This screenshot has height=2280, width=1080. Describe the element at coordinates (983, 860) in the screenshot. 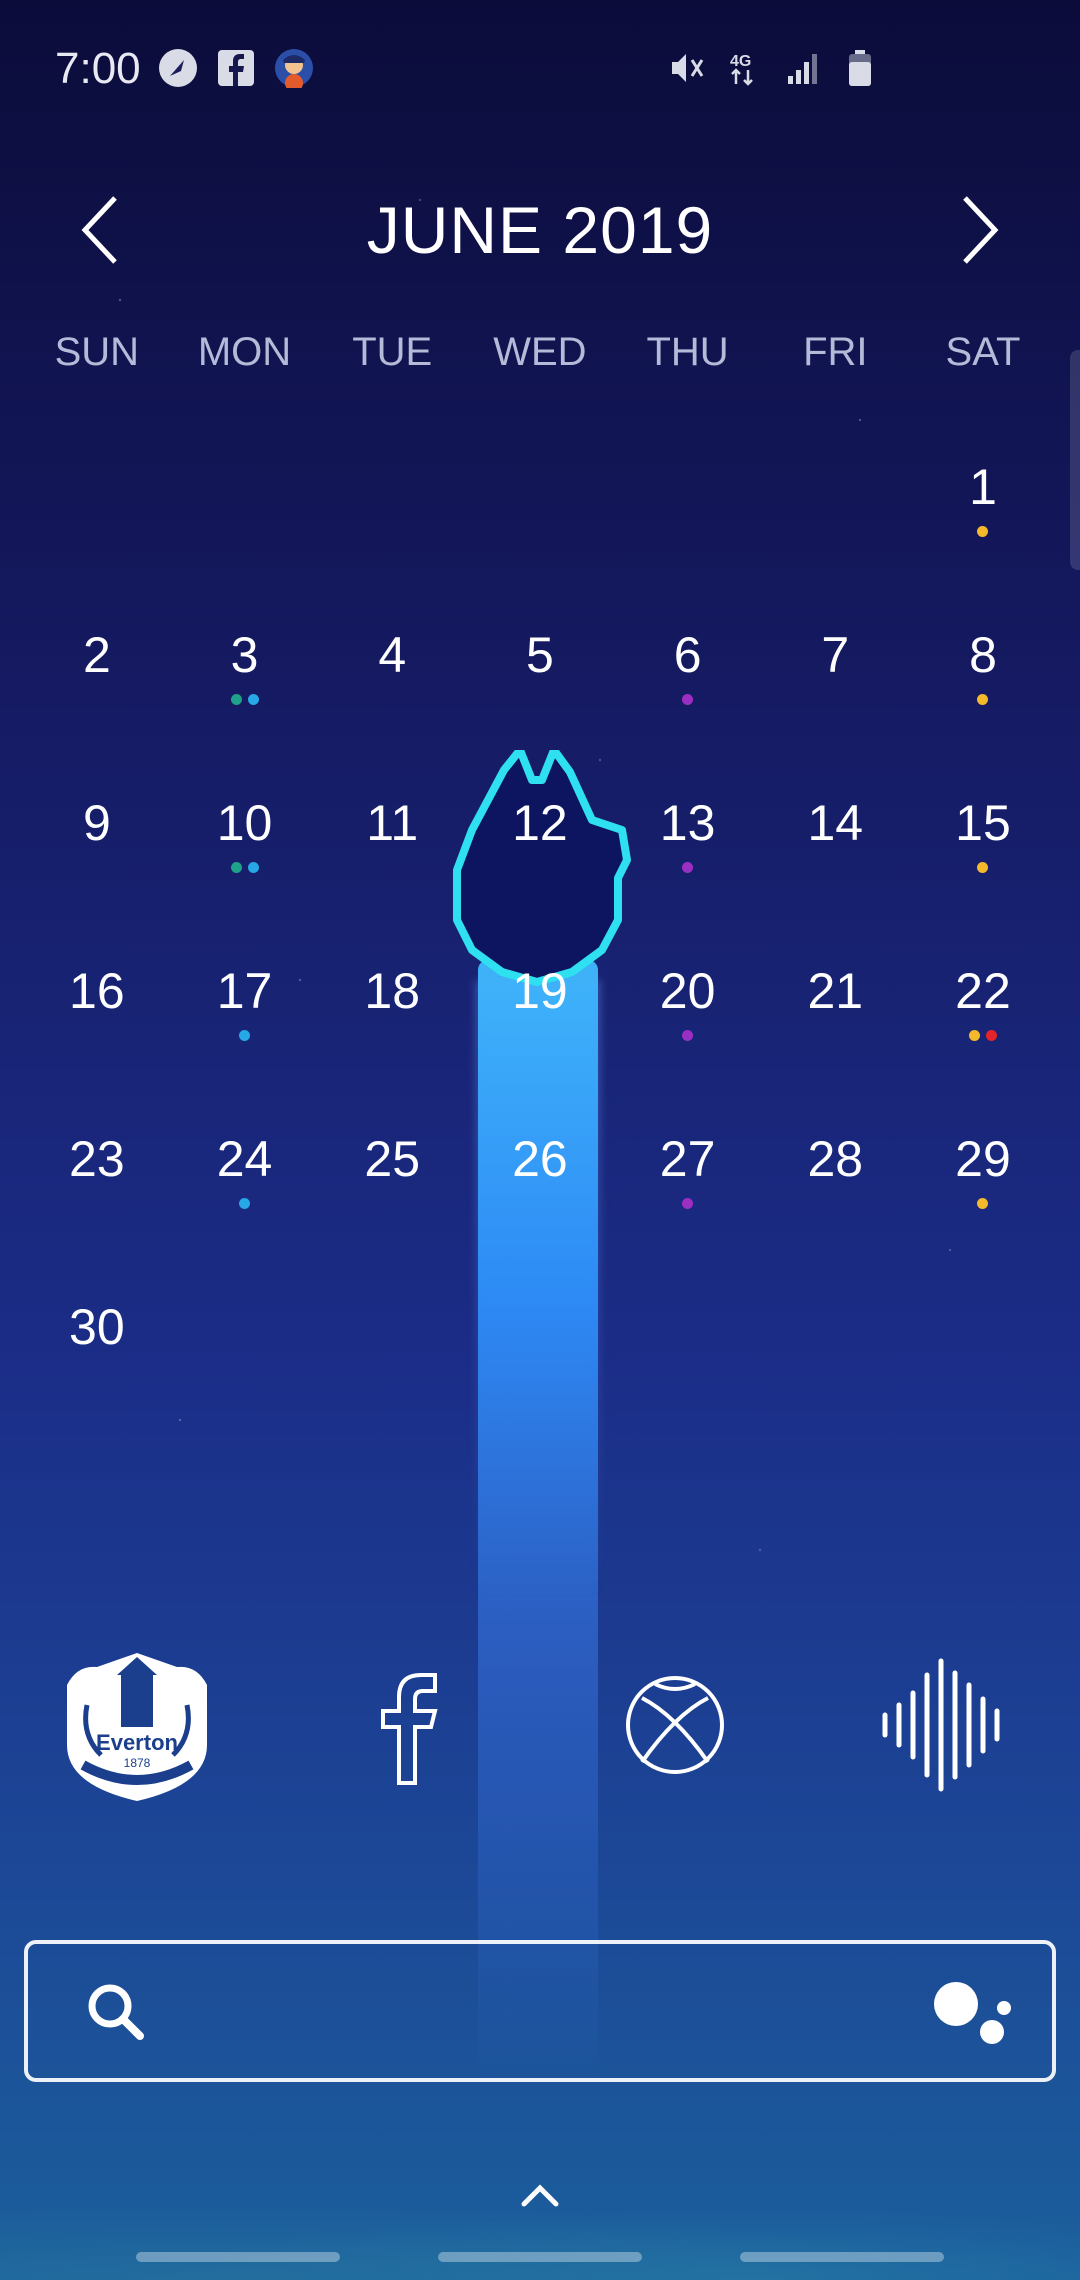

I see `day-cell: 15` at that location.